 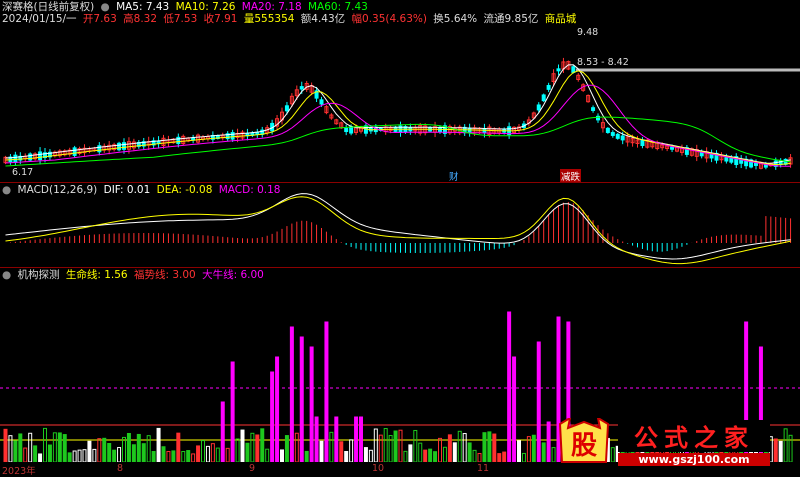 What do you see at coordinates (694, 438) in the screenshot?
I see `watermark-brand: 公式之家` at bounding box center [694, 438].